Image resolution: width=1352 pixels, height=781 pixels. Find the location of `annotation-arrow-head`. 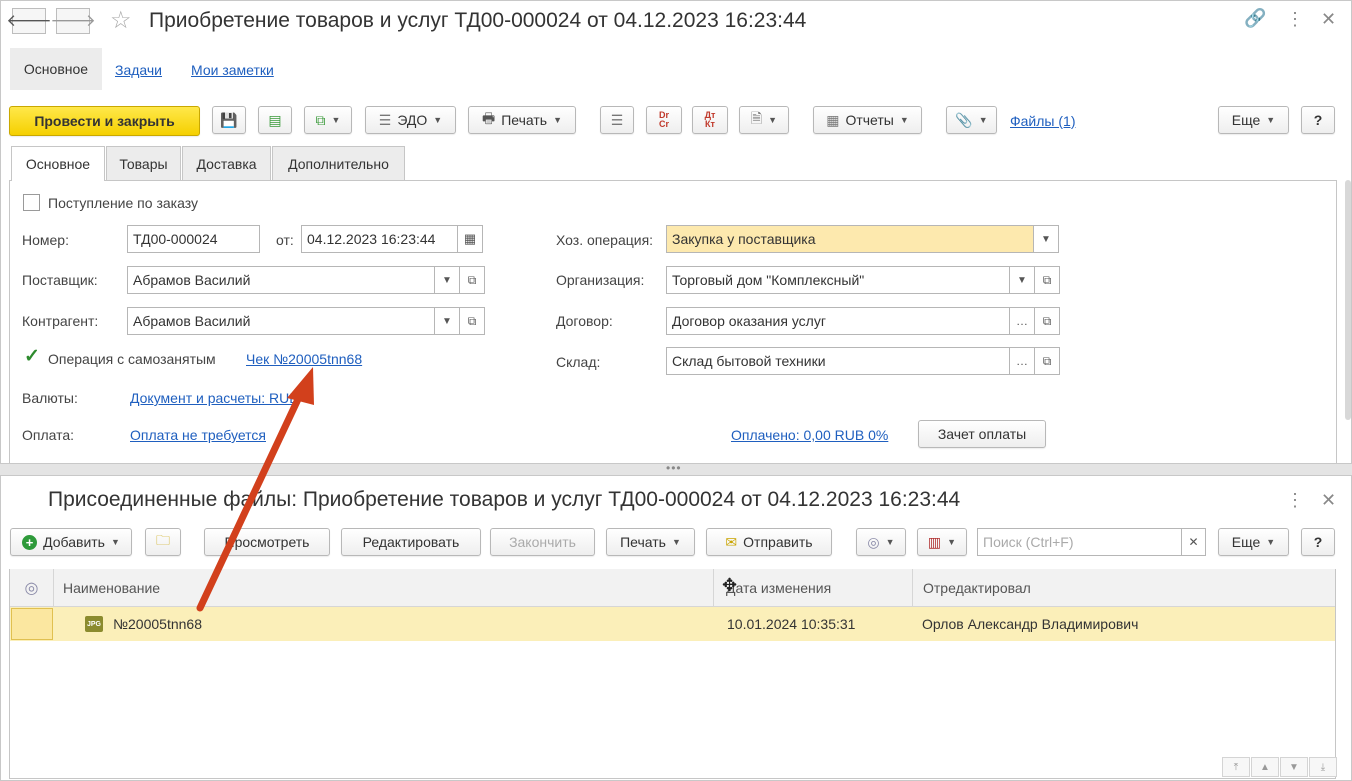

annotation-arrow-head is located at coordinates (300, 386).